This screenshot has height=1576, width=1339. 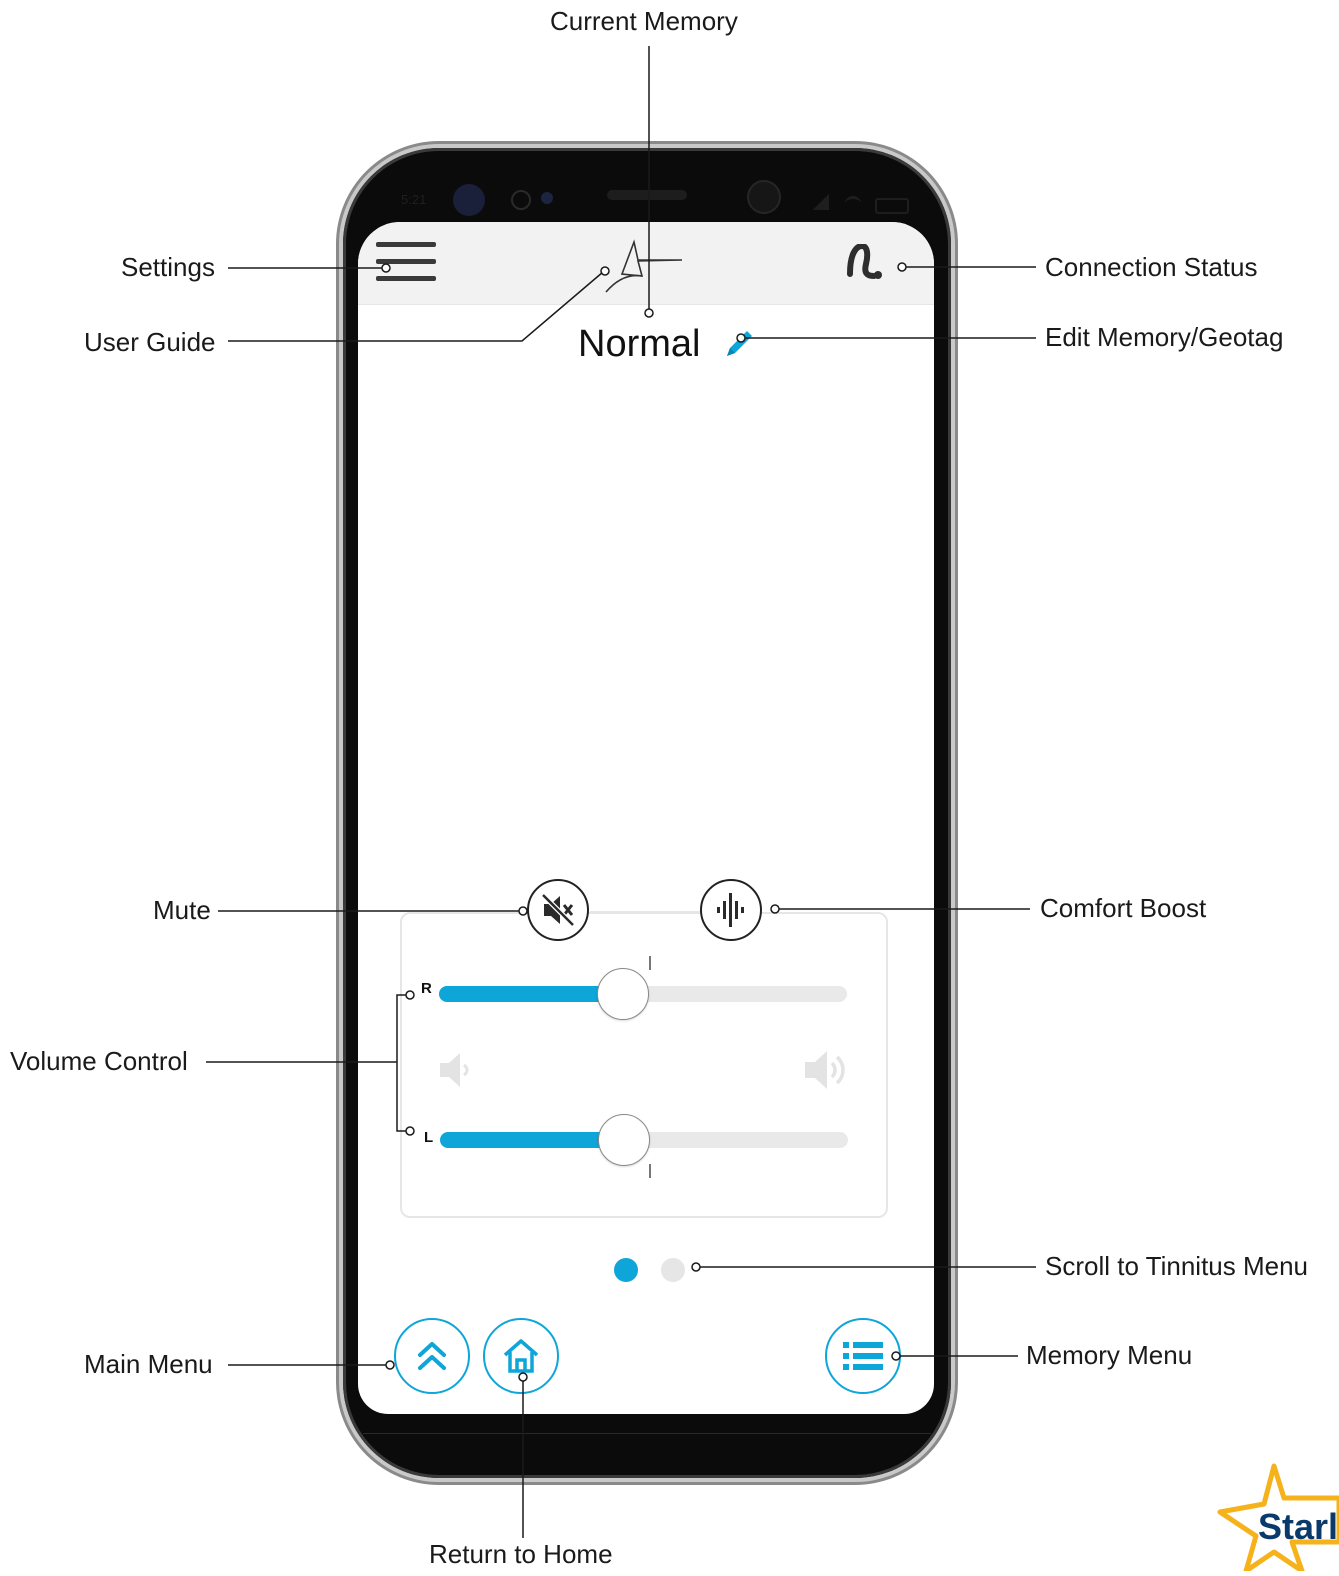 What do you see at coordinates (853, 203) in the screenshot?
I see `wifi-icon` at bounding box center [853, 203].